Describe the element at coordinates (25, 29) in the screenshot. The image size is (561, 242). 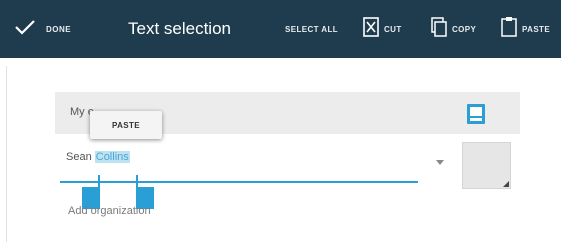
I see `check-icon` at that location.